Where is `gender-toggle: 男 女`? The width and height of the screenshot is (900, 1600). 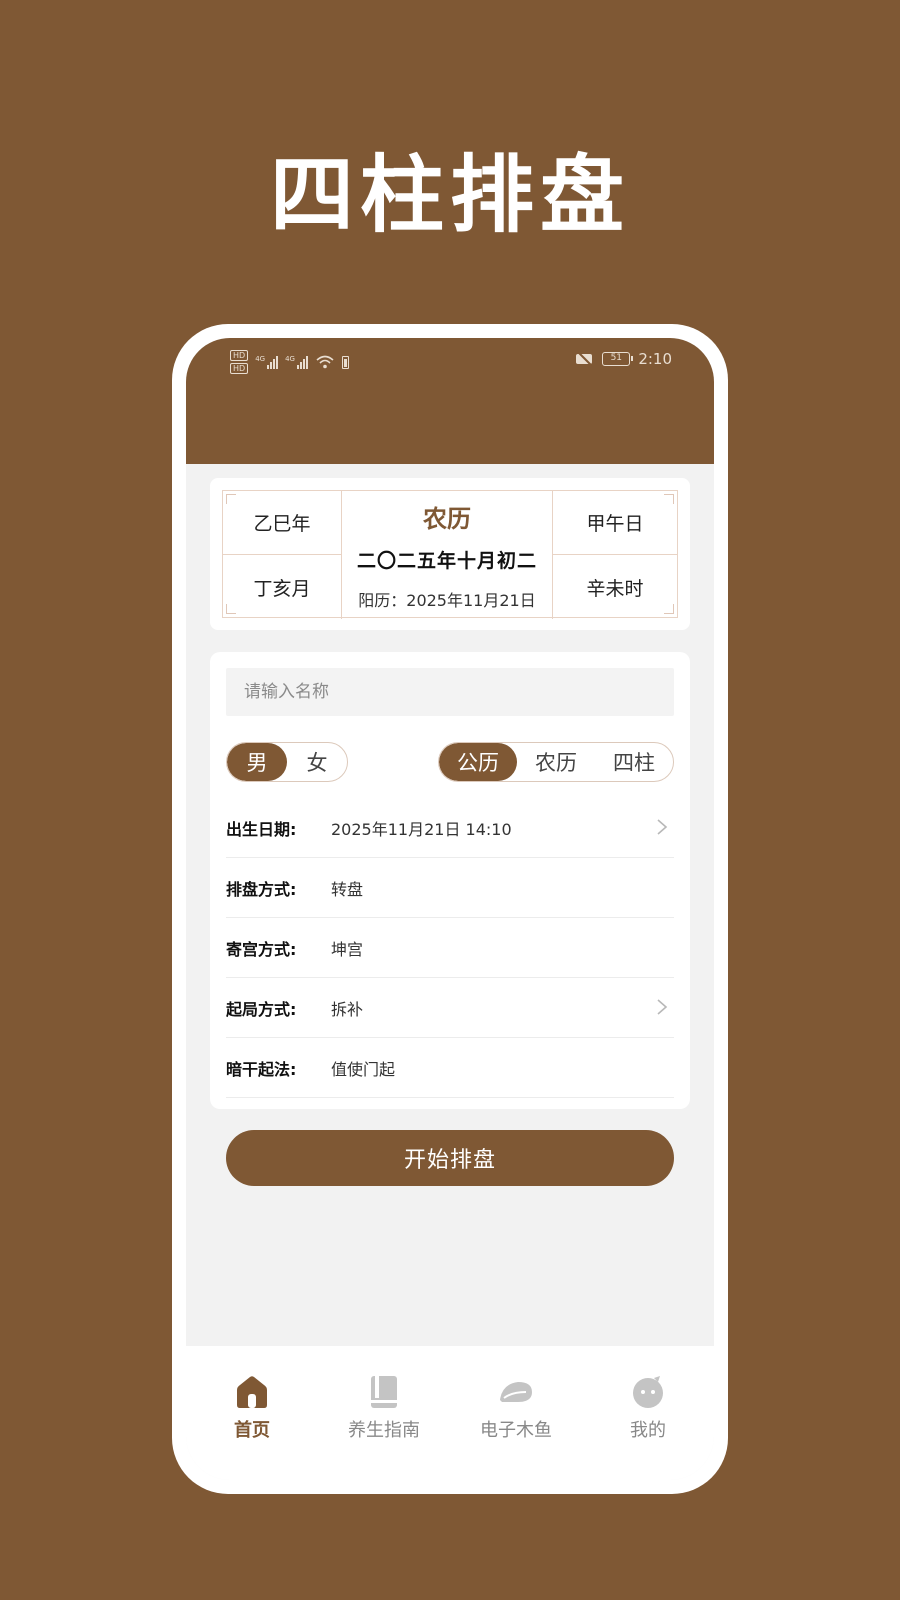
gender-toggle: 男 女 is located at coordinates (287, 762).